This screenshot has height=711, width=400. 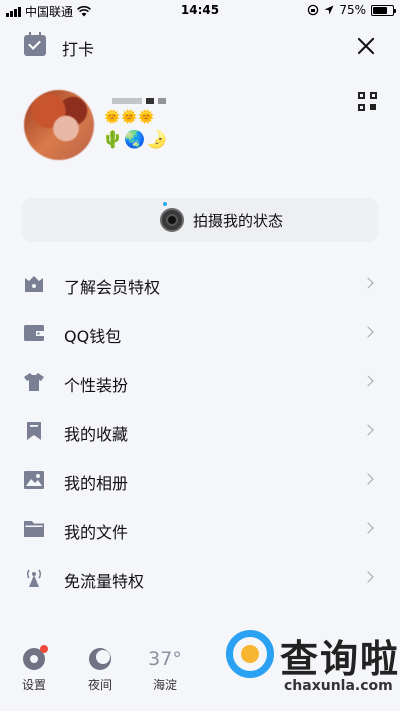 What do you see at coordinates (34, 480) in the screenshot?
I see `photo-icon` at bounding box center [34, 480].